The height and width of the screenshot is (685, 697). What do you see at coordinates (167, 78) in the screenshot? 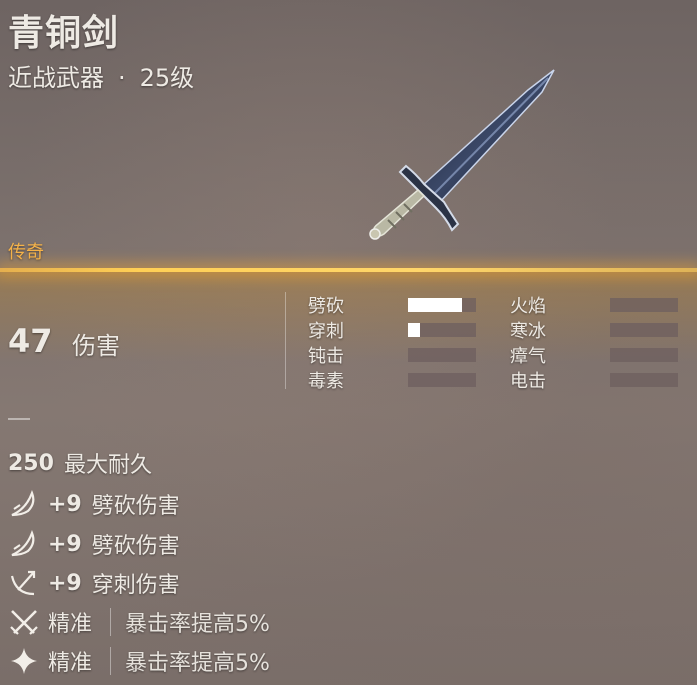
I see `item-level: 25级` at bounding box center [167, 78].